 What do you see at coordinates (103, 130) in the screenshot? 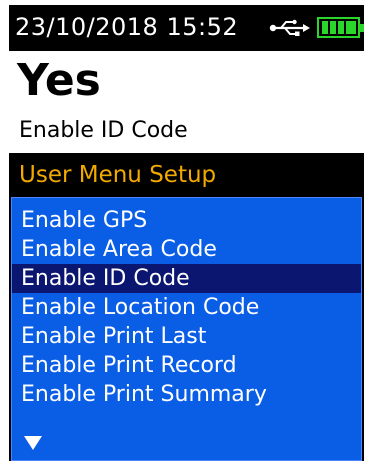
I see `current-setting-label: Enable ID Code` at bounding box center [103, 130].